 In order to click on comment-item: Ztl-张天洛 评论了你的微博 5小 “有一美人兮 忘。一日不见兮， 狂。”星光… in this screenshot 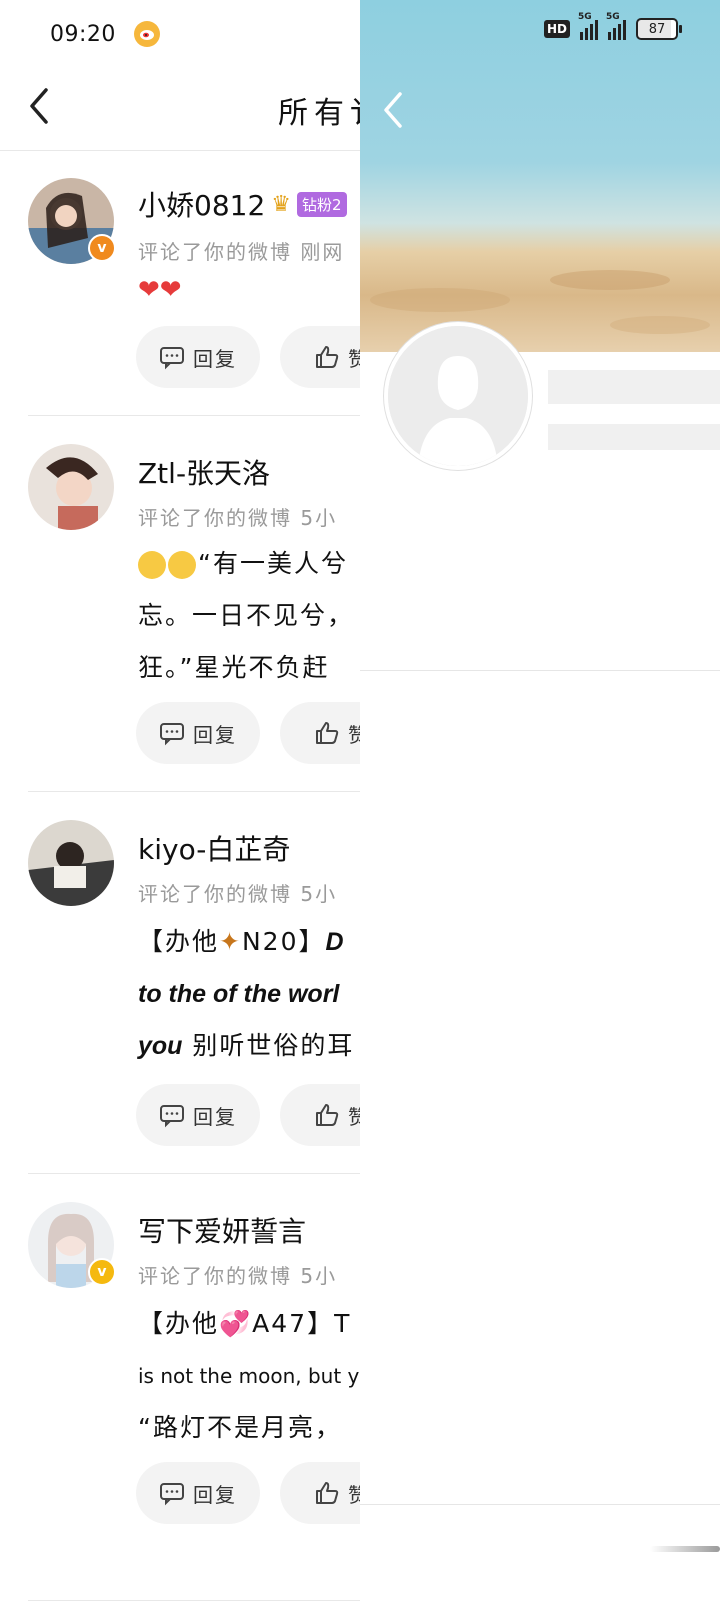, I will do `click(180, 604)`.